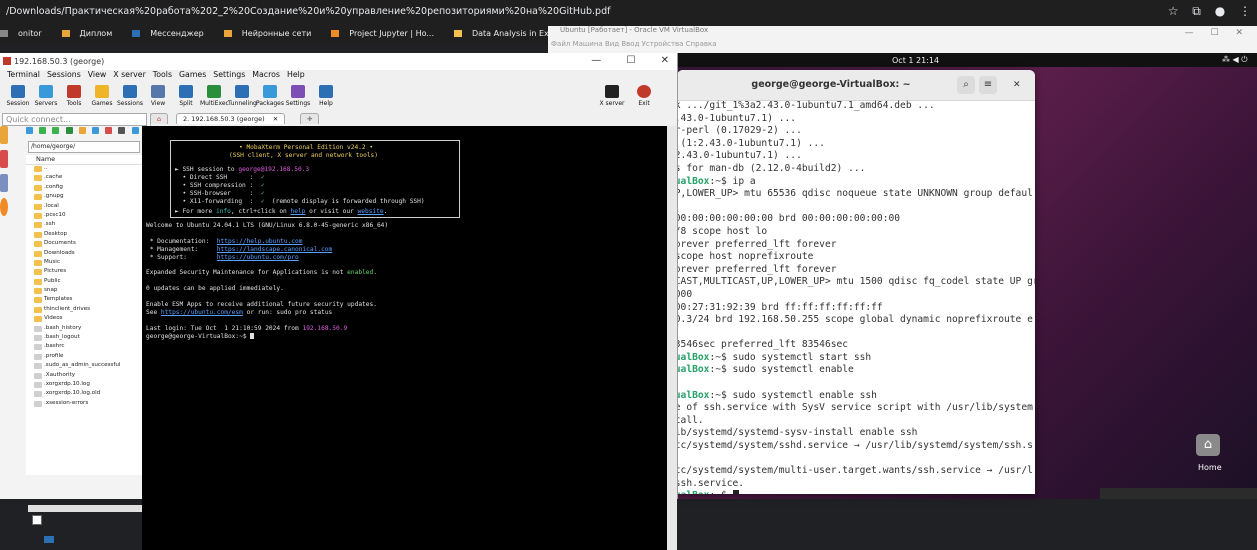 This screenshot has width=1257, height=550. What do you see at coordinates (23, 74) in the screenshot?
I see `menu-terminal: Terminal` at bounding box center [23, 74].